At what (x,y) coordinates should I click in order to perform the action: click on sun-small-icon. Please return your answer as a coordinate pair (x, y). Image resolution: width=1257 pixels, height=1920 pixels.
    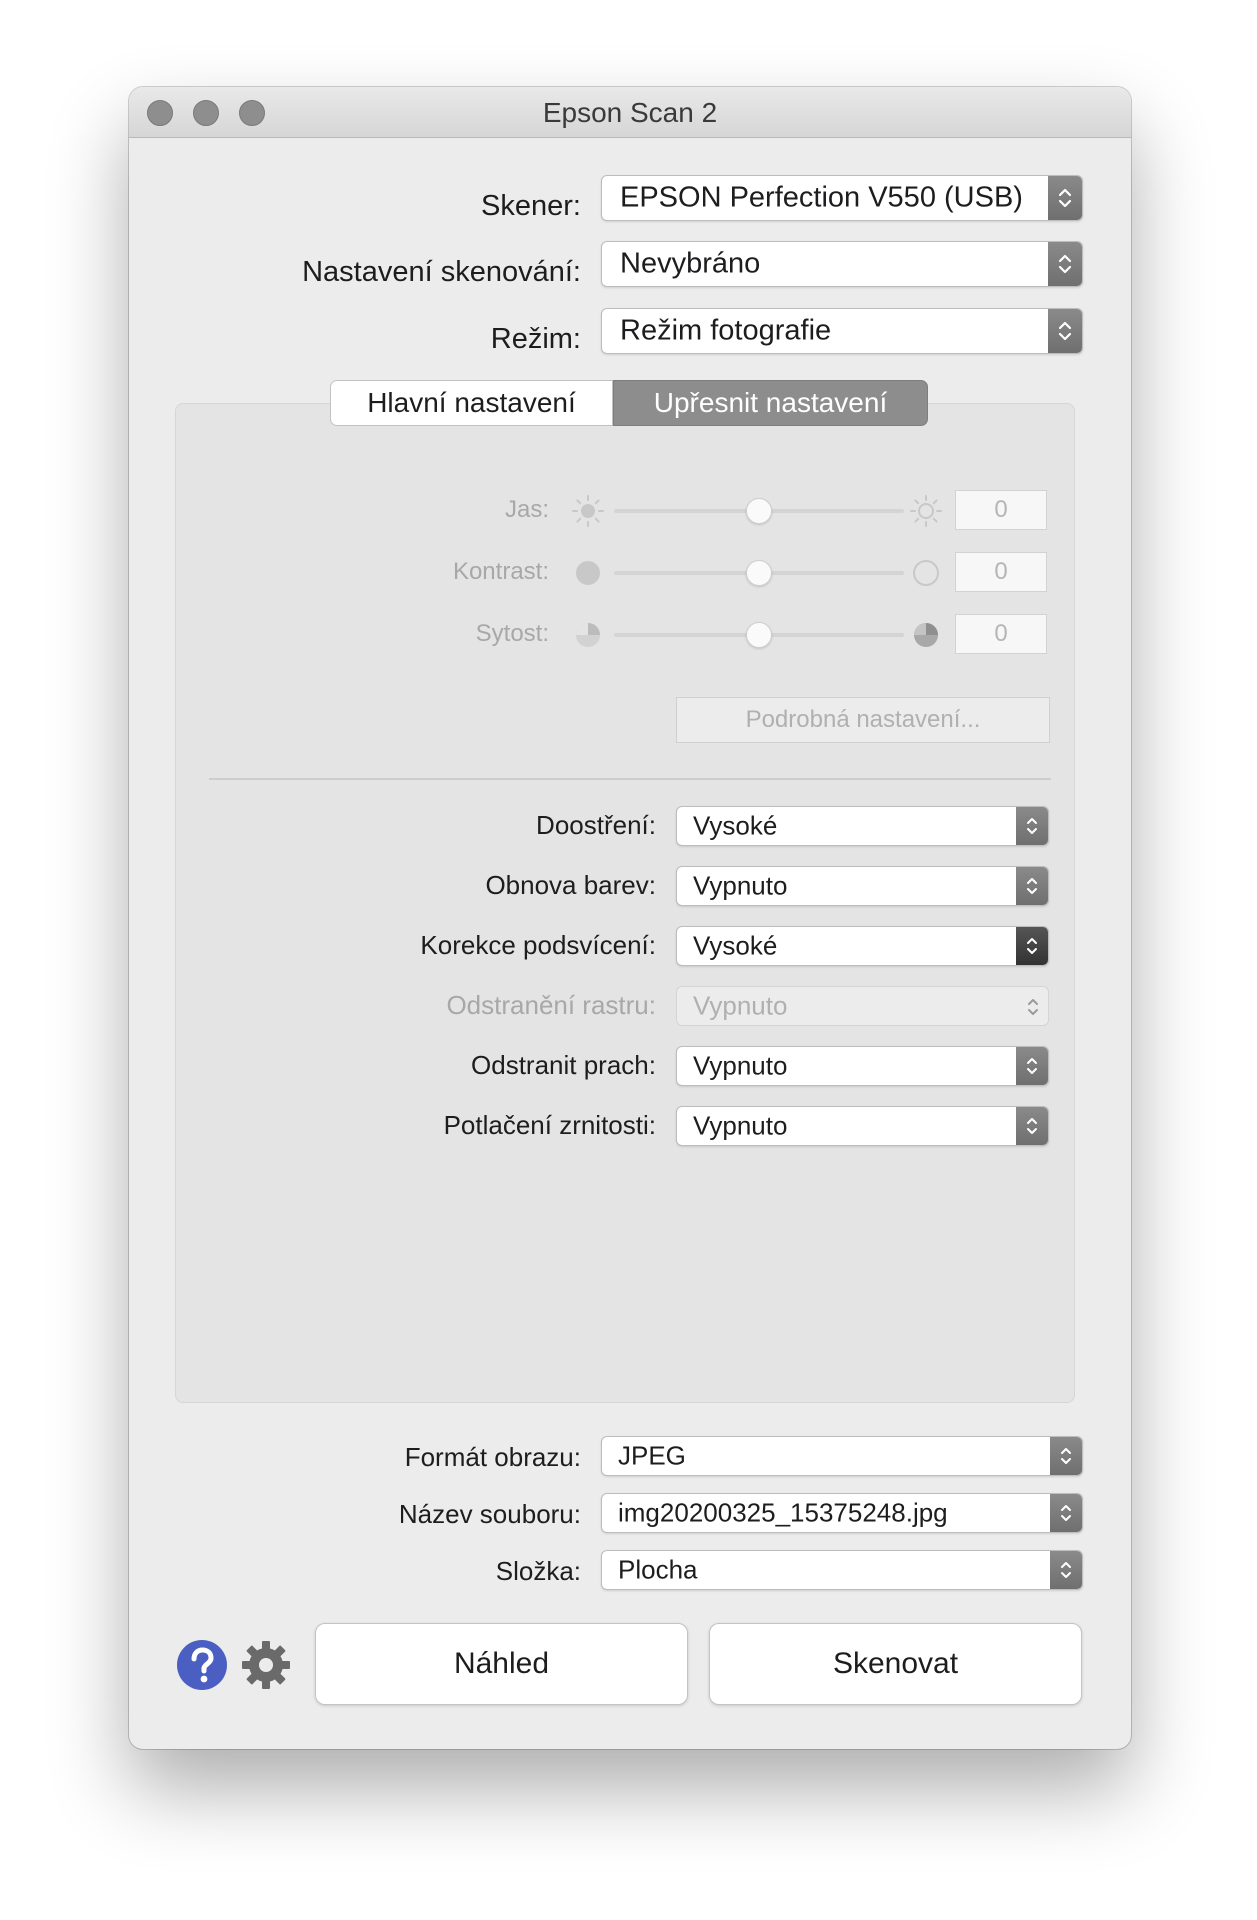
    Looking at the image, I should click on (588, 513).